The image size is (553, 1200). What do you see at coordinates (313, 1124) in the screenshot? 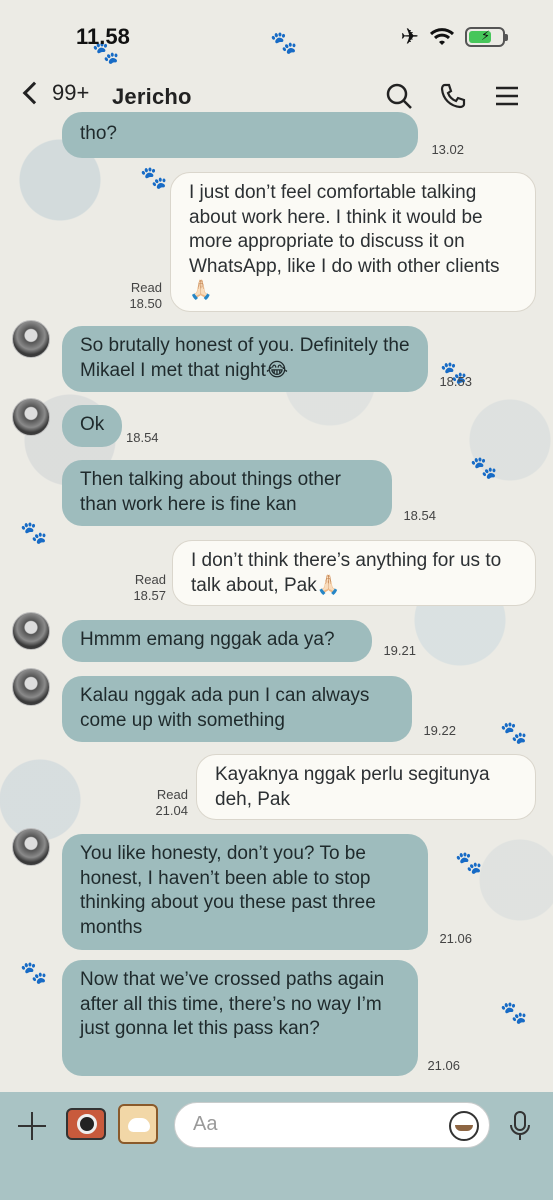
I see `message-input` at bounding box center [313, 1124].